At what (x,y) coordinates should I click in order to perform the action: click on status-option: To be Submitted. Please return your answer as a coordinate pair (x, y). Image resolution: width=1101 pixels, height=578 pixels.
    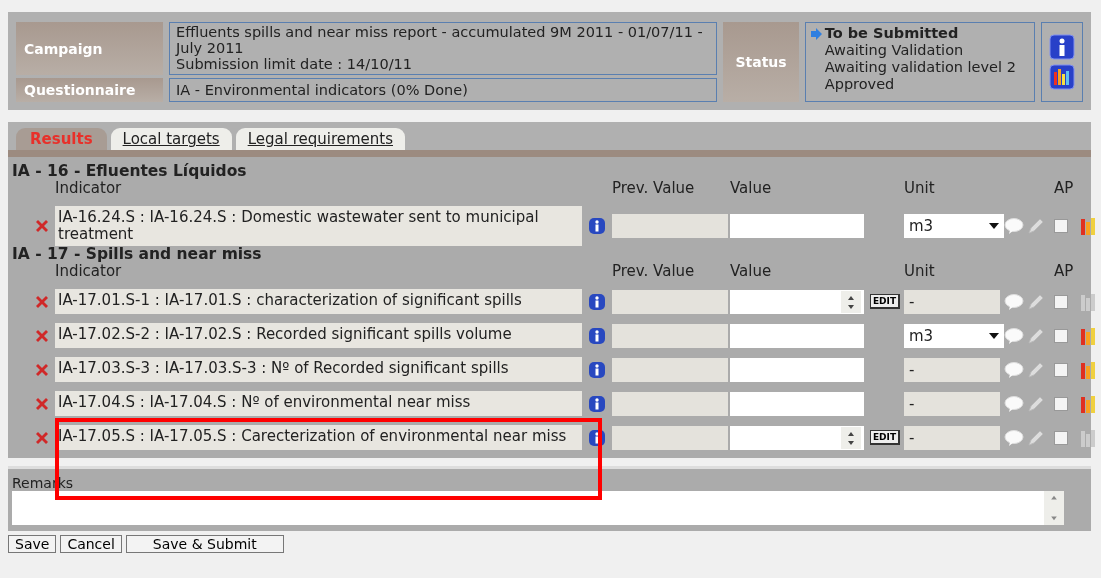
    Looking at the image, I should click on (891, 33).